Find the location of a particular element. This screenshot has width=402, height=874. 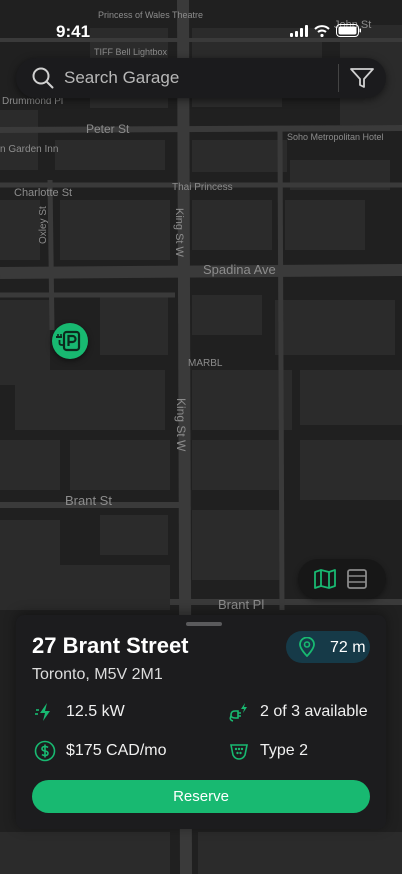

ev-parking-icon is located at coordinates (68, 341).